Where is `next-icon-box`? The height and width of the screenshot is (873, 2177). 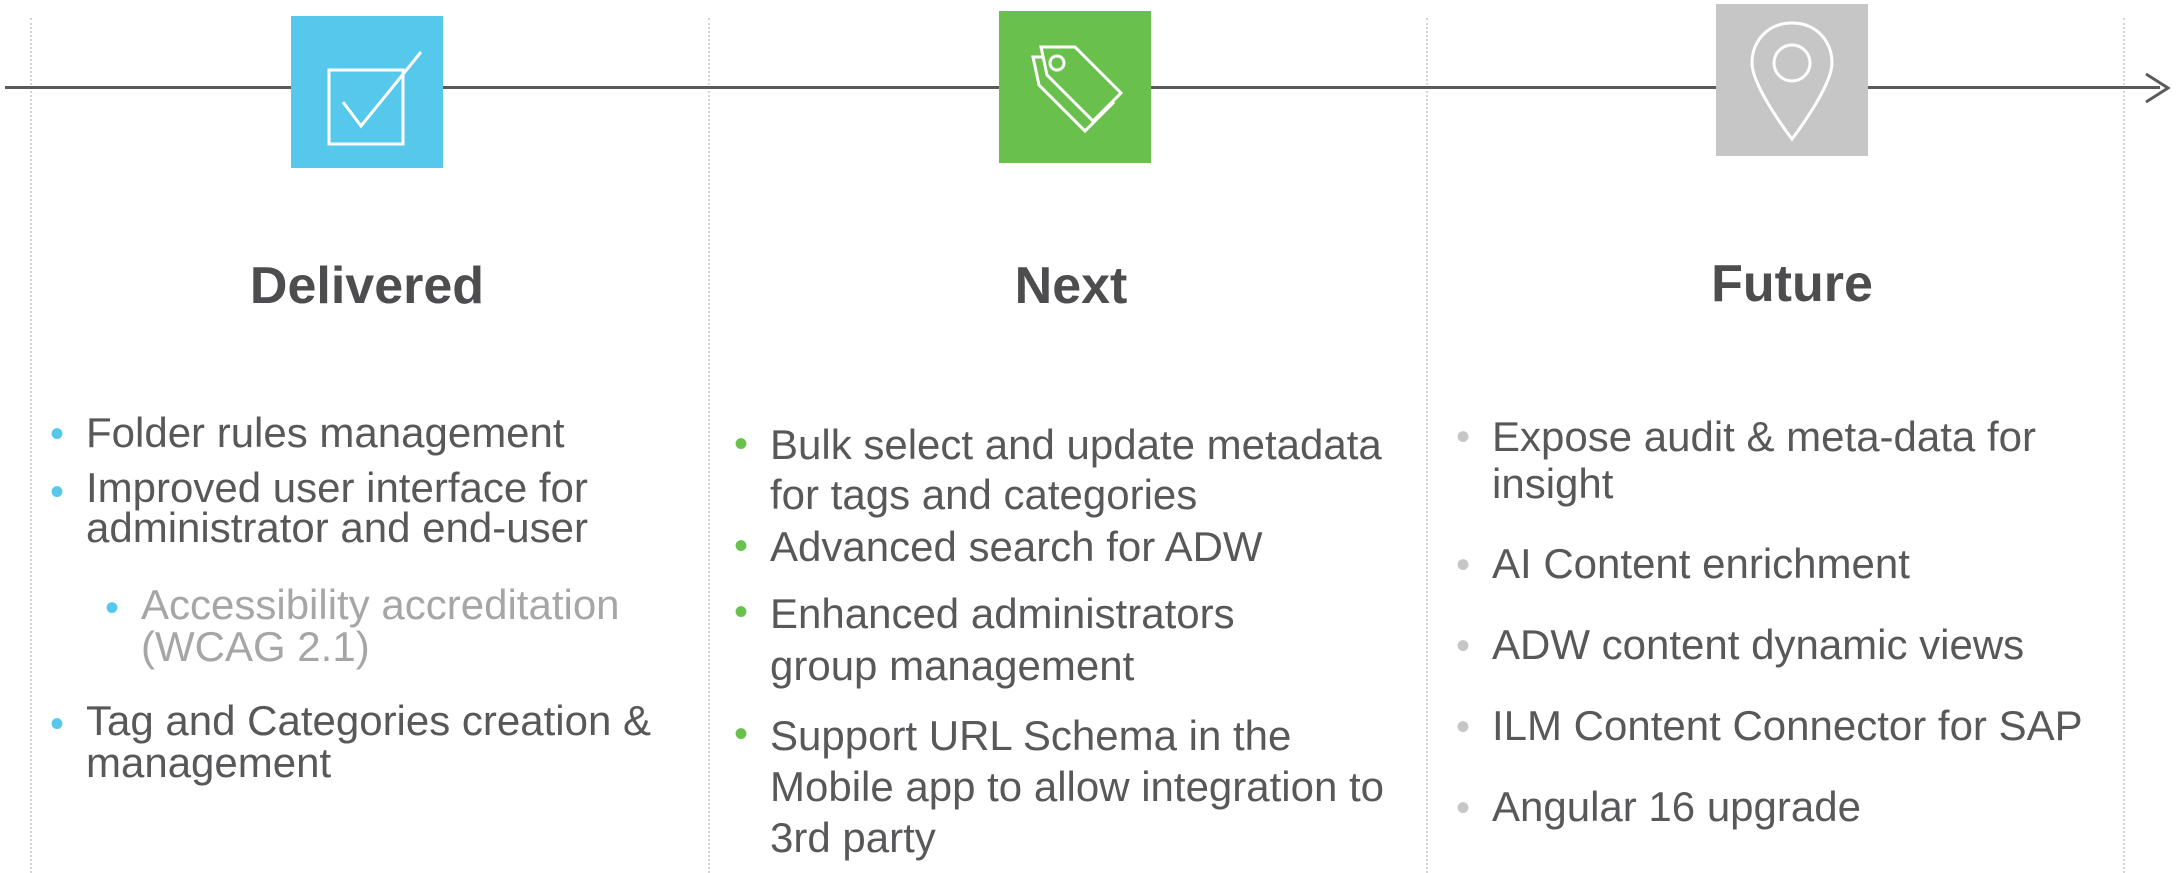
next-icon-box is located at coordinates (1075, 87).